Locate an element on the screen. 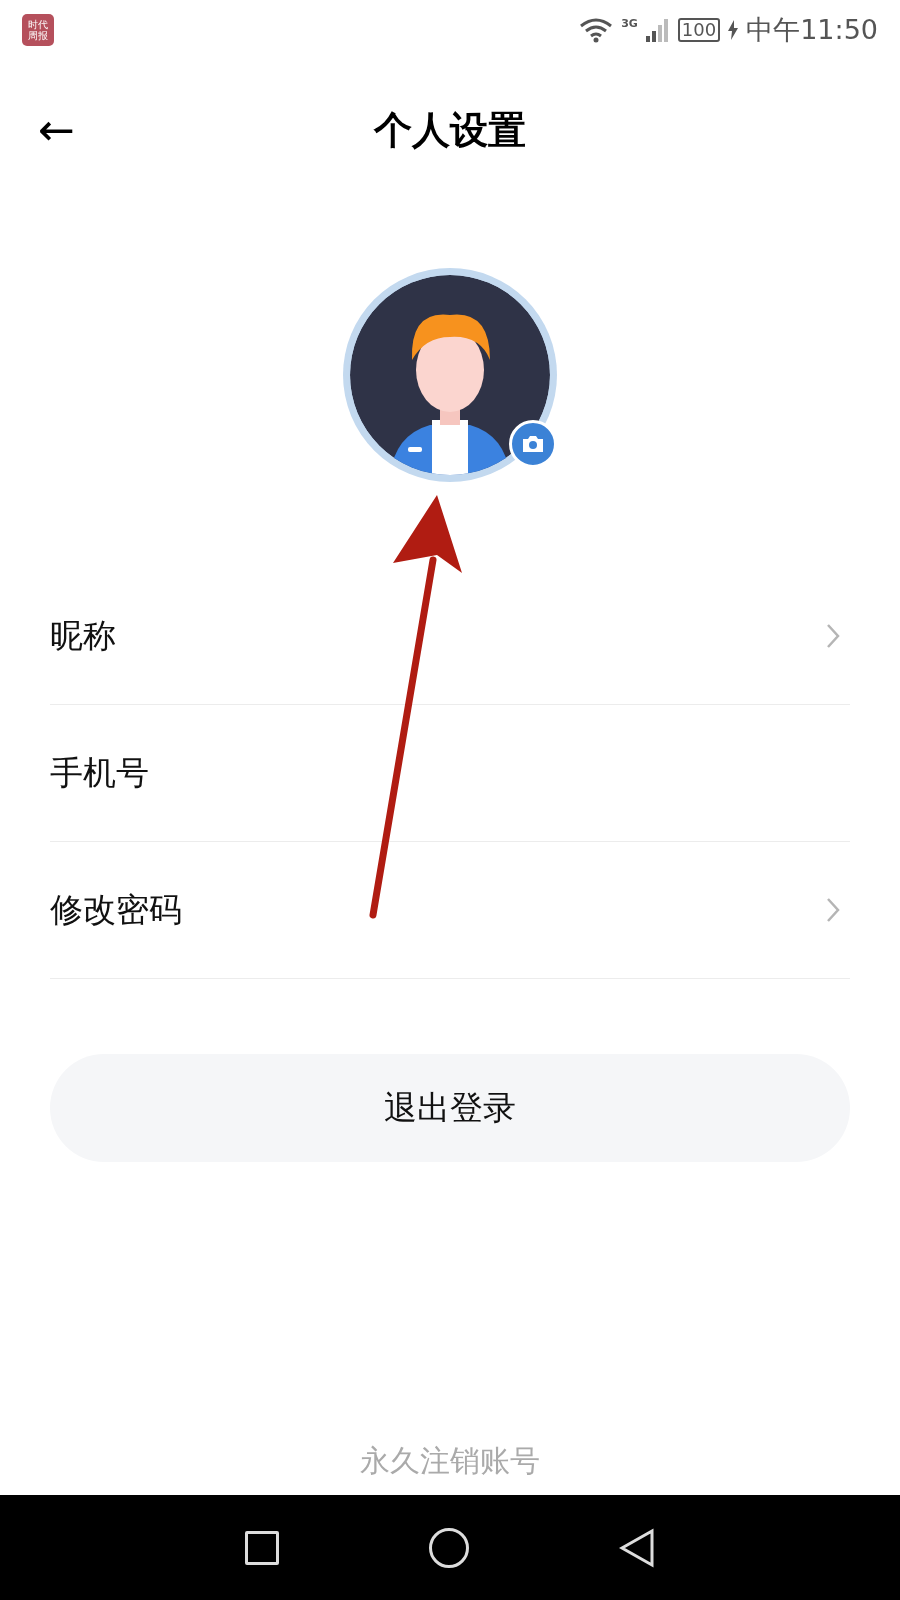 The width and height of the screenshot is (900, 1600). settings-row: 昵称 is located at coordinates (450, 636).